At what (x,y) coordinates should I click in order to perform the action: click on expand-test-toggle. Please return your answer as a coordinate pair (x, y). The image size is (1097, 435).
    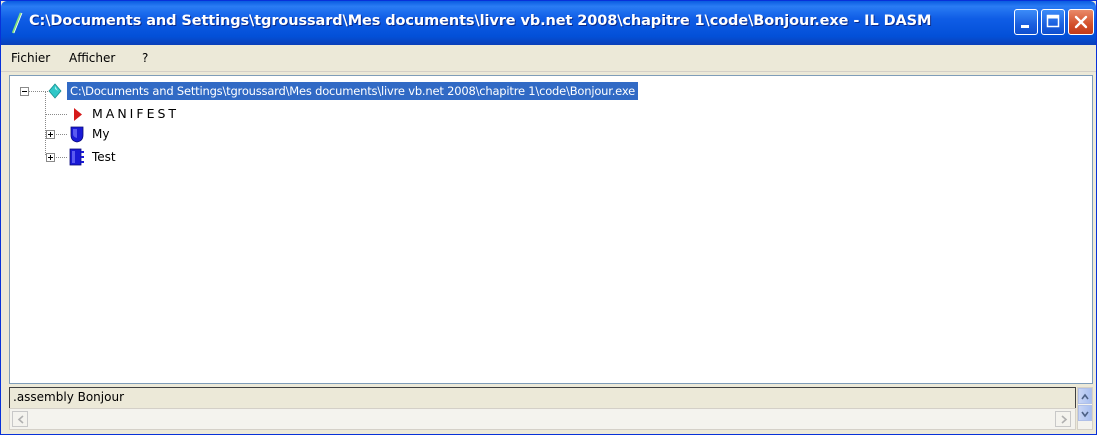
    Looking at the image, I should click on (50, 157).